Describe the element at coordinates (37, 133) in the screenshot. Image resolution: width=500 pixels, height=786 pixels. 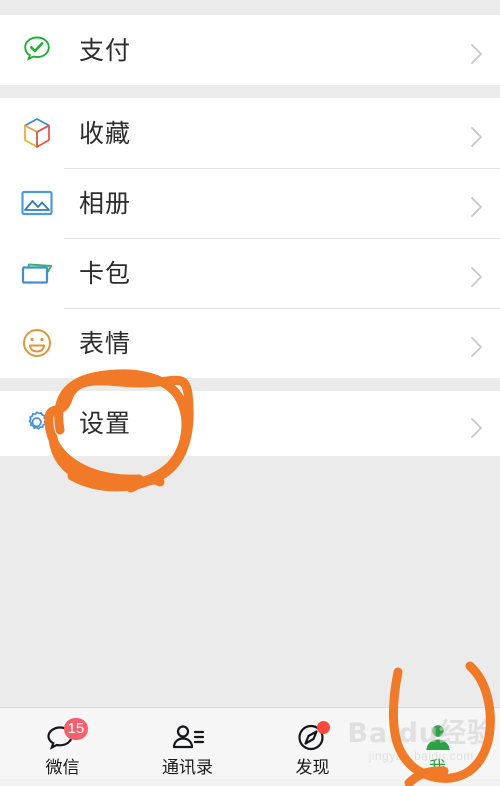
I see `cube-favorites-icon` at that location.